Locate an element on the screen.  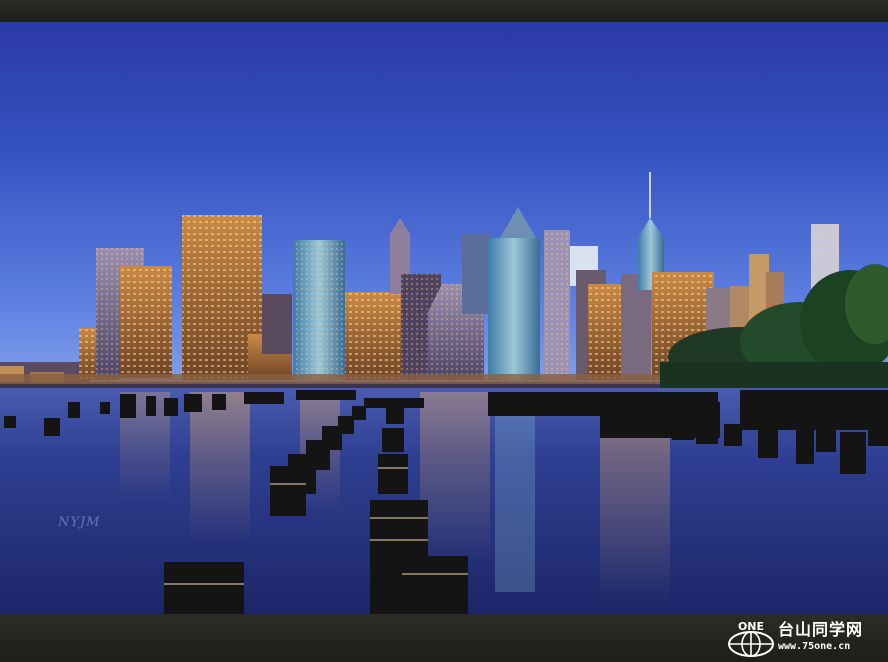
site-watermark-logo: ONE 台山同学网 www.75one.cn is located at coordinates (804, 638).